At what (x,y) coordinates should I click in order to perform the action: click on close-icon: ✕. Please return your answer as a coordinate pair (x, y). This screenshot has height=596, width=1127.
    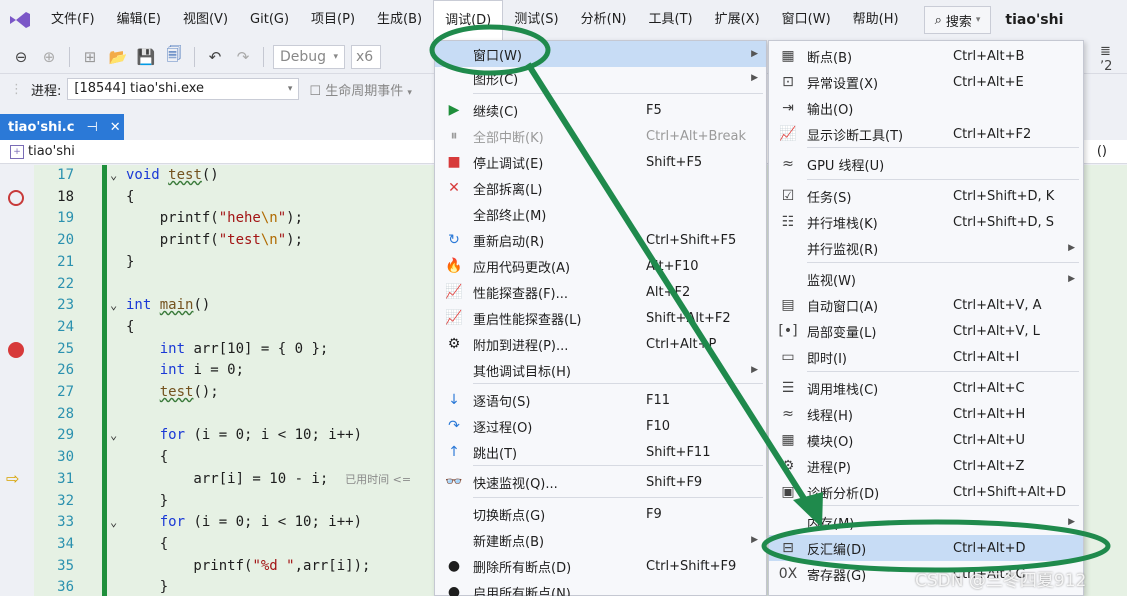
    Looking at the image, I should click on (115, 127).